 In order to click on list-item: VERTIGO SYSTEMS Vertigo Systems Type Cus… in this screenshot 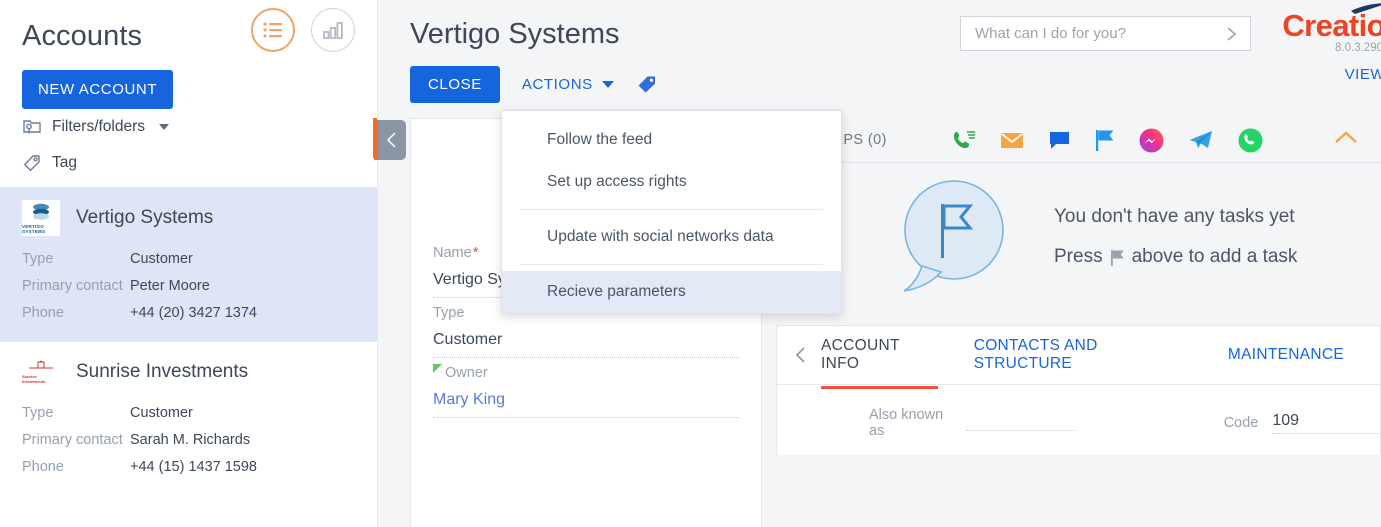, I will do `click(188, 264)`.